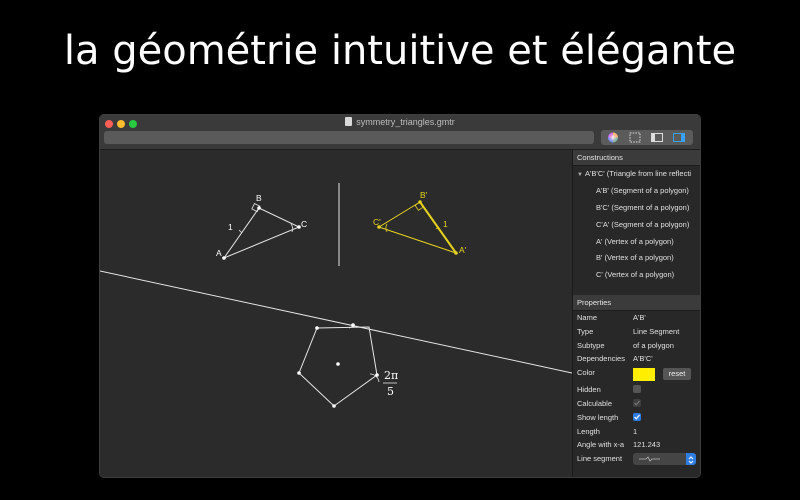 Image resolution: width=800 pixels, height=500 pixels. I want to click on prop-type-label: Type, so click(585, 331).